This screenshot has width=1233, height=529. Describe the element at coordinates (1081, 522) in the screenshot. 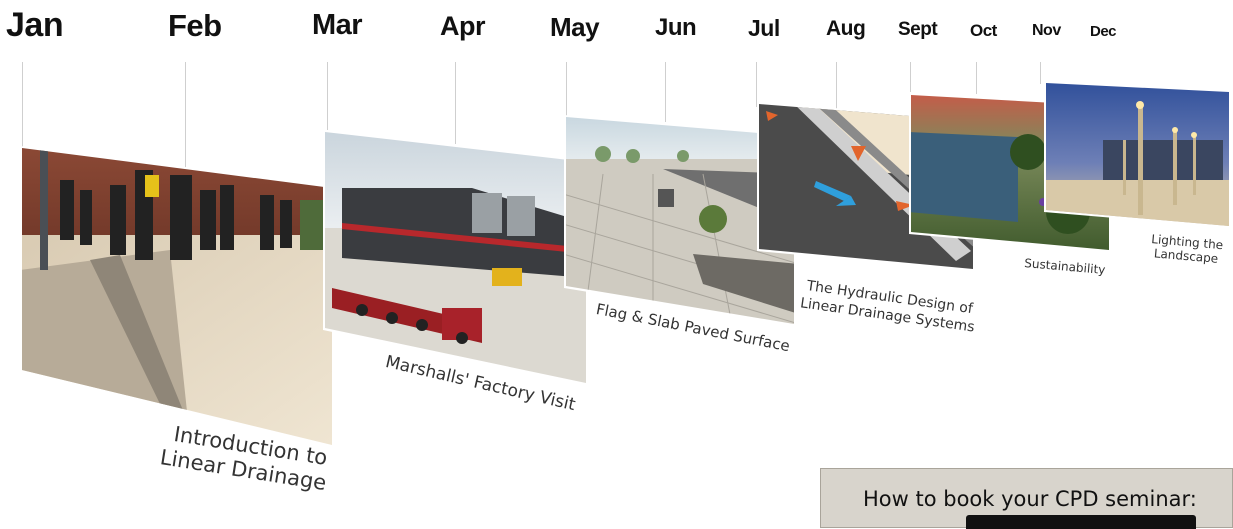

I see `booking-subtitle-cropped` at that location.